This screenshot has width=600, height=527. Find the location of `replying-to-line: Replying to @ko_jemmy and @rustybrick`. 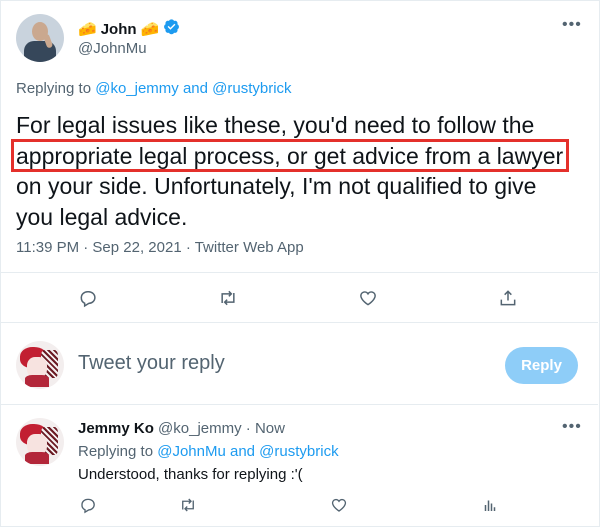

replying-to-line: Replying to @ko_jemmy and @rustybrick is located at coordinates (154, 88).